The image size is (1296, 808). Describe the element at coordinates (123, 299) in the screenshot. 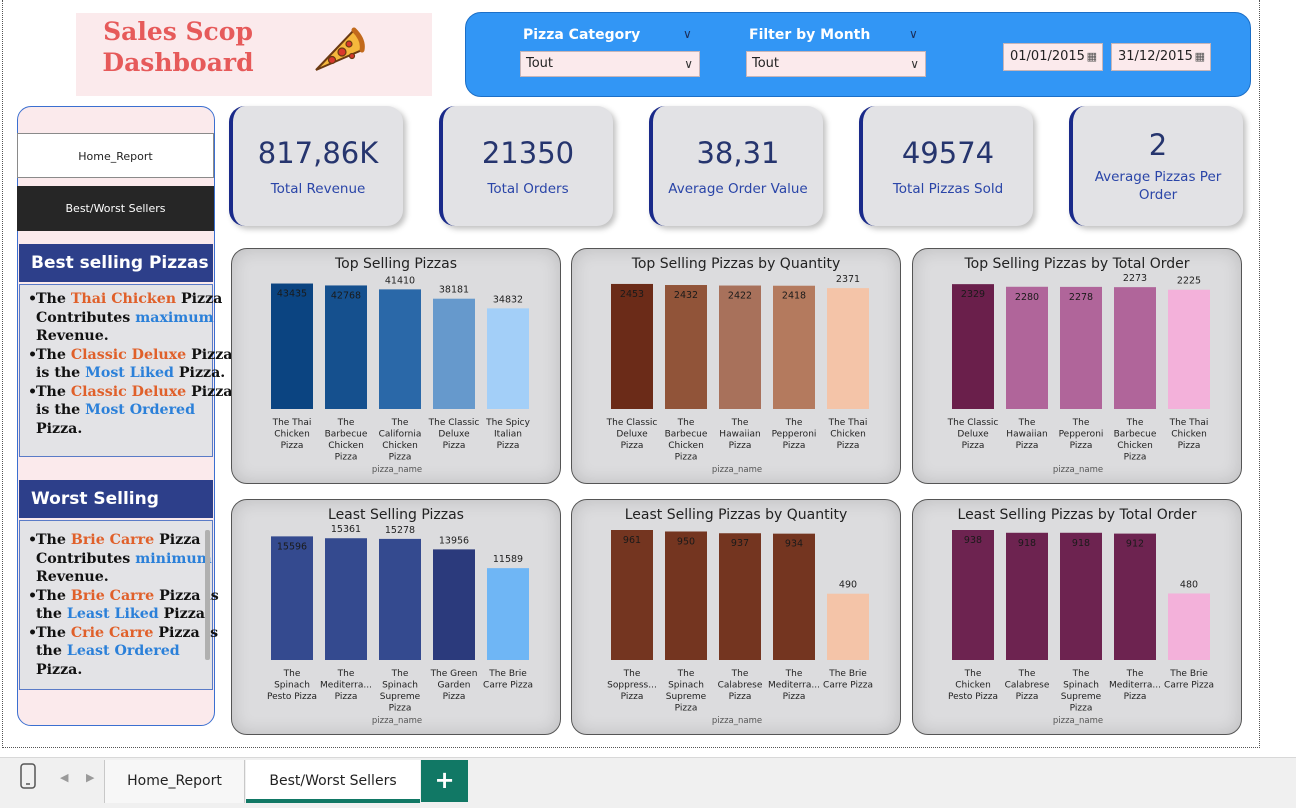

I see `note-text: Thai Chicken` at that location.